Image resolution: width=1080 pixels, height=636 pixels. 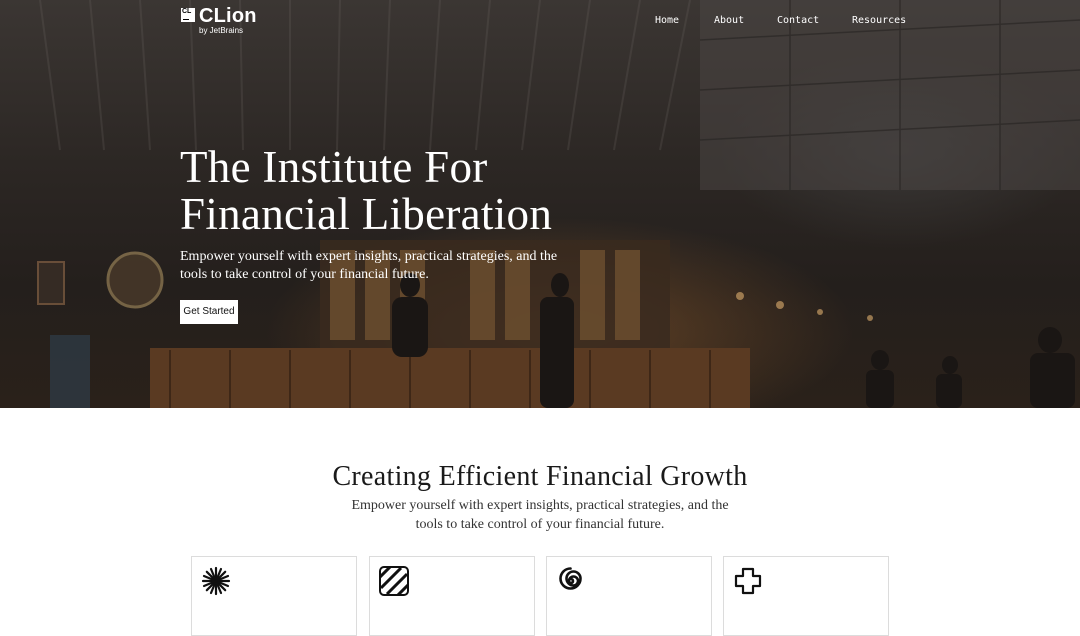 What do you see at coordinates (540, 476) in the screenshot?
I see `section-title: Creating Efficient Financial Growth` at bounding box center [540, 476].